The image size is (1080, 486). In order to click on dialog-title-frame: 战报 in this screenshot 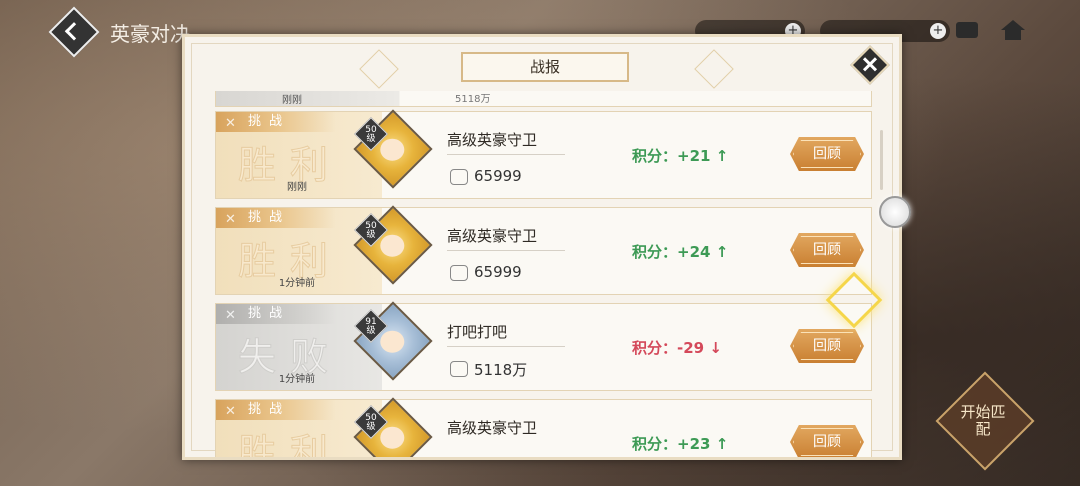, I will do `click(545, 67)`.